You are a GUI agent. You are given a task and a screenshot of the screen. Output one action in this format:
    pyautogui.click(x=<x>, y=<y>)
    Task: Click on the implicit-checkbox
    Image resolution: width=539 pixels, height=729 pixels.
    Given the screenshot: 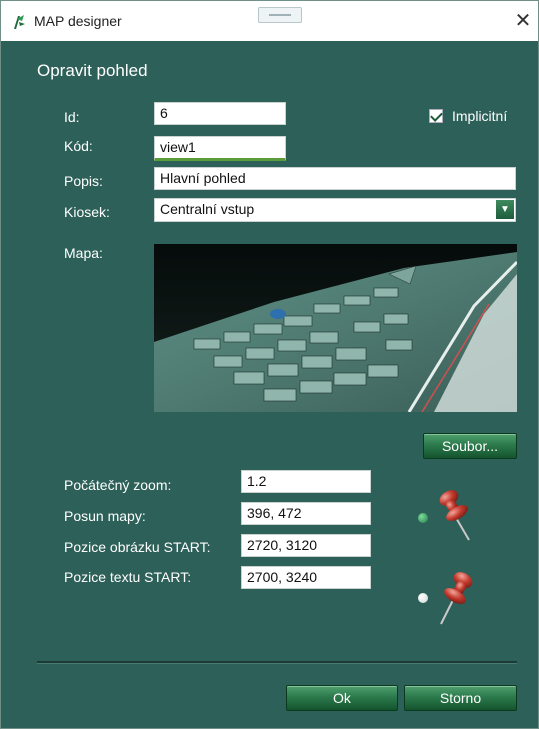 What is the action you would take?
    pyautogui.click(x=436, y=116)
    